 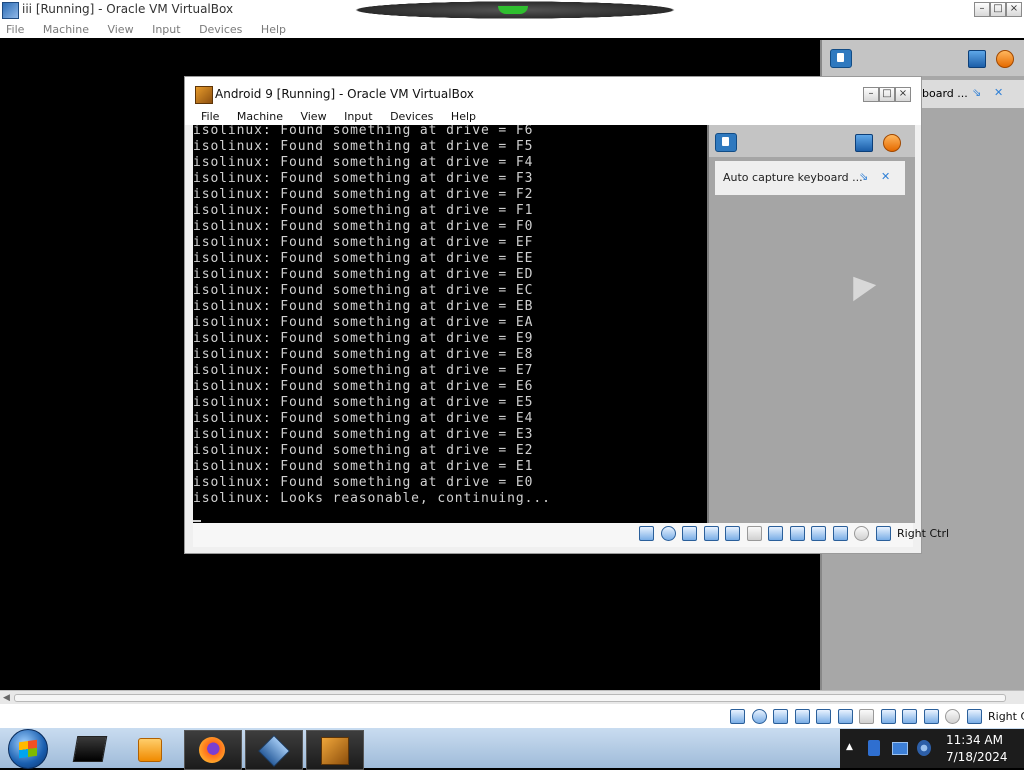 What do you see at coordinates (874, 748) in the screenshot?
I see `tray-app-icon` at bounding box center [874, 748].